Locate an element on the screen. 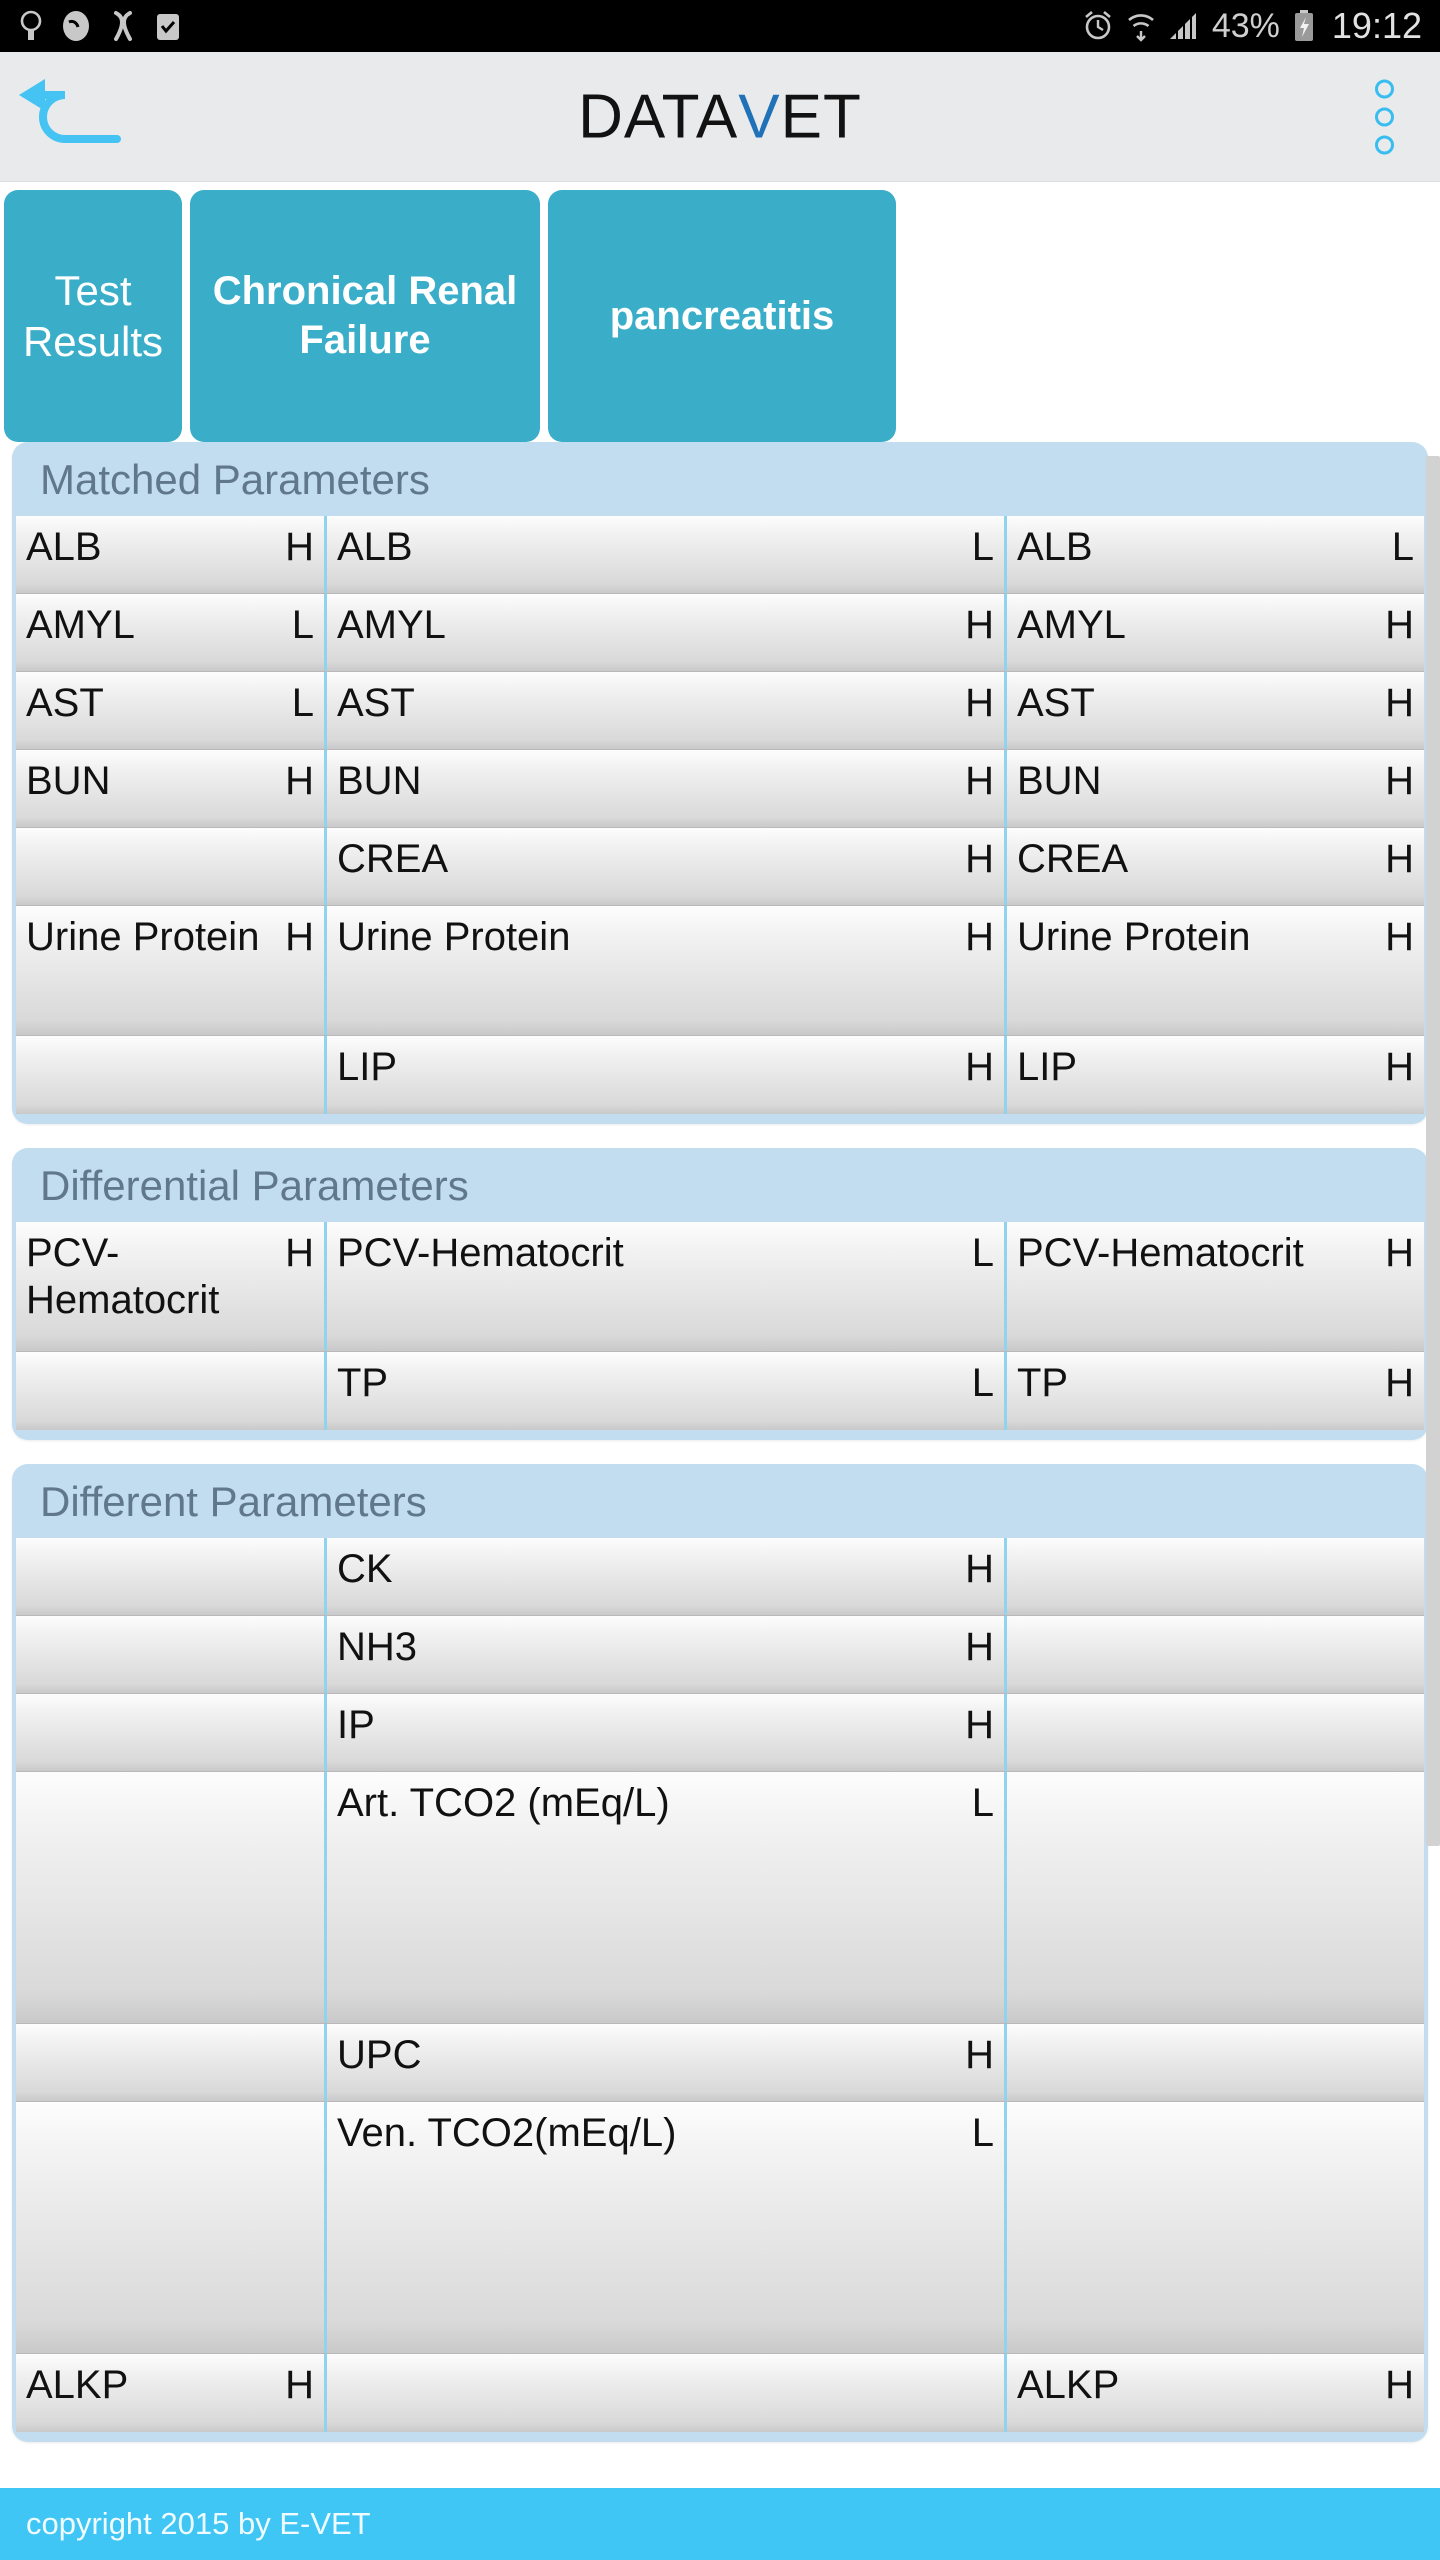 This screenshot has width=1440, height=2560. lightbulb-icon is located at coordinates (31, 26).